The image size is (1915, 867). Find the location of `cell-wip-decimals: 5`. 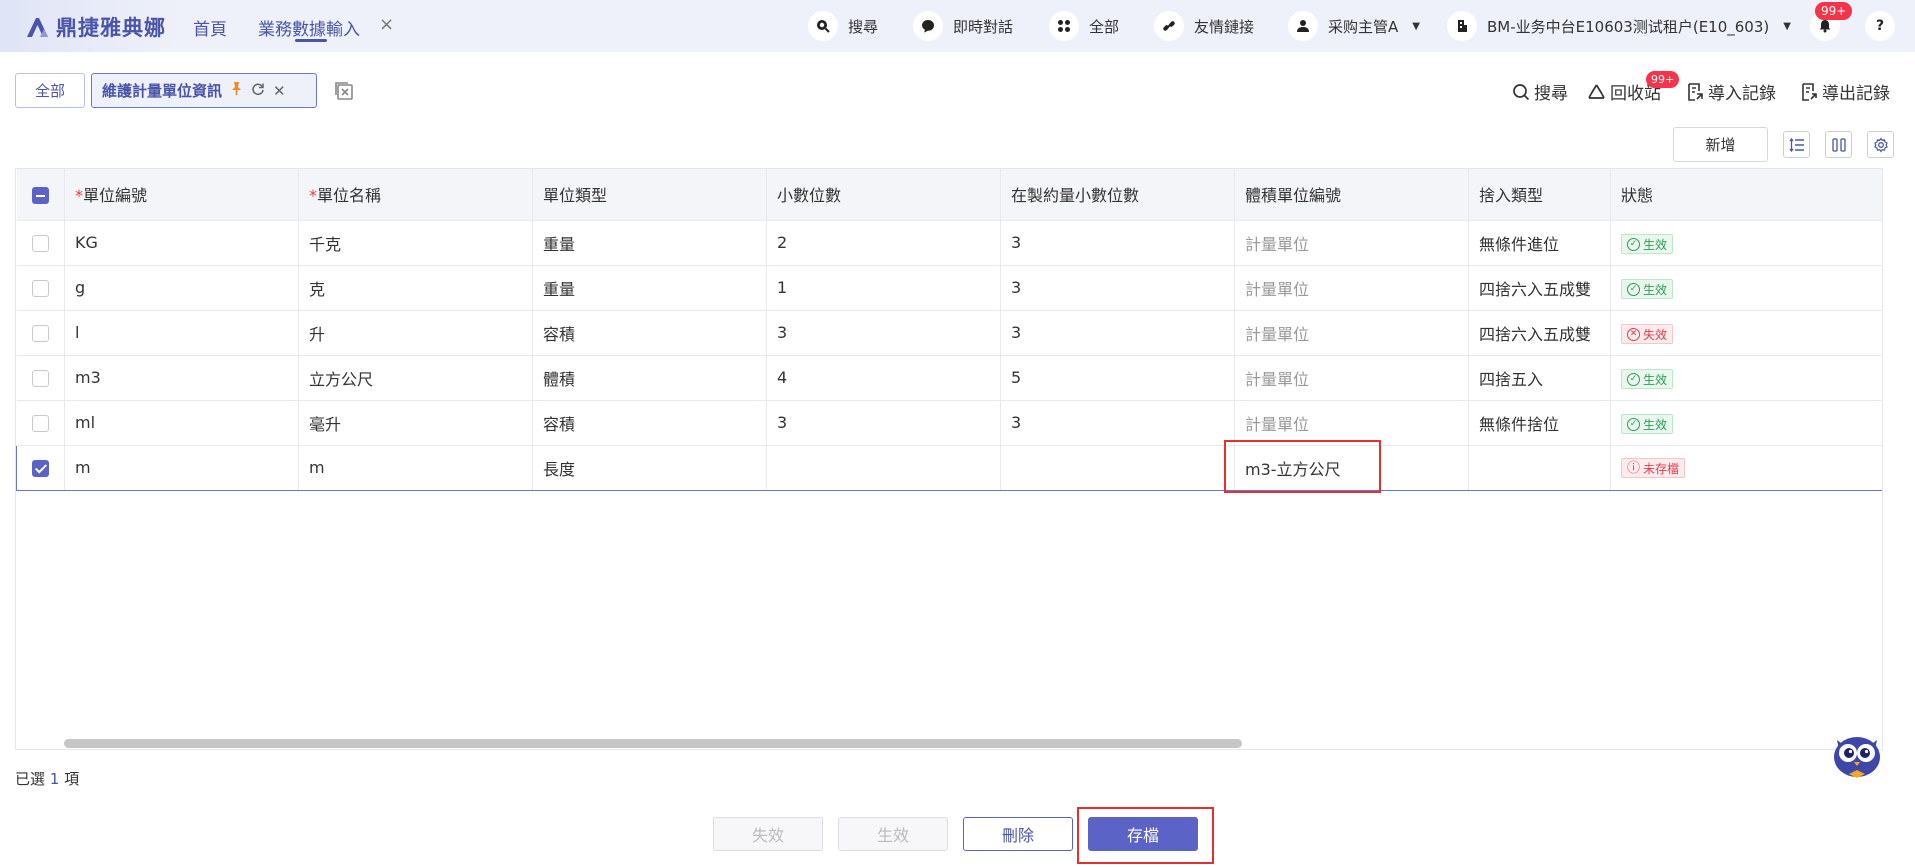

cell-wip-decimals: 5 is located at coordinates (1117, 378).